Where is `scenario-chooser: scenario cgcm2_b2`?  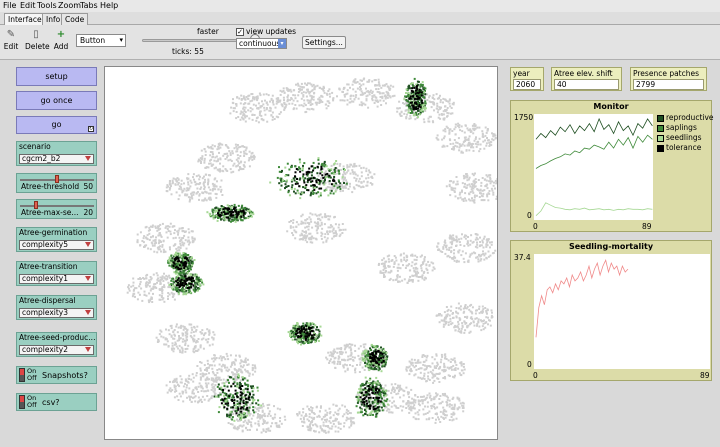
scenario-chooser: scenario cgcm2_b2 is located at coordinates (56, 153).